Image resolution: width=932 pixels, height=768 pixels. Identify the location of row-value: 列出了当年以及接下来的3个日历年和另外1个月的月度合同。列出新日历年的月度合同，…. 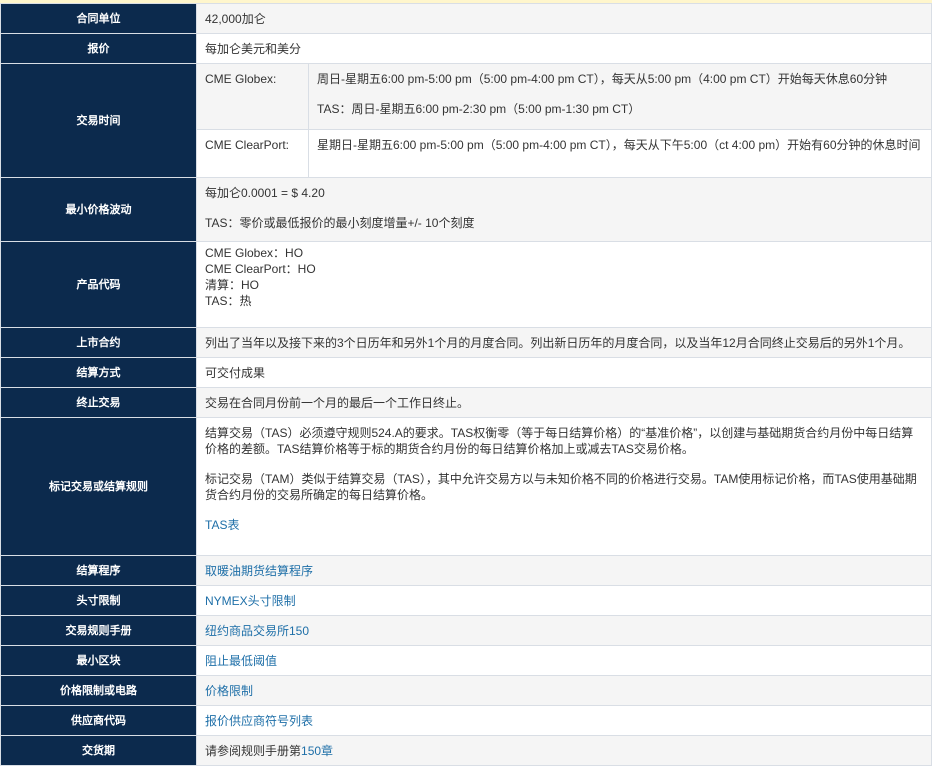
(564, 342).